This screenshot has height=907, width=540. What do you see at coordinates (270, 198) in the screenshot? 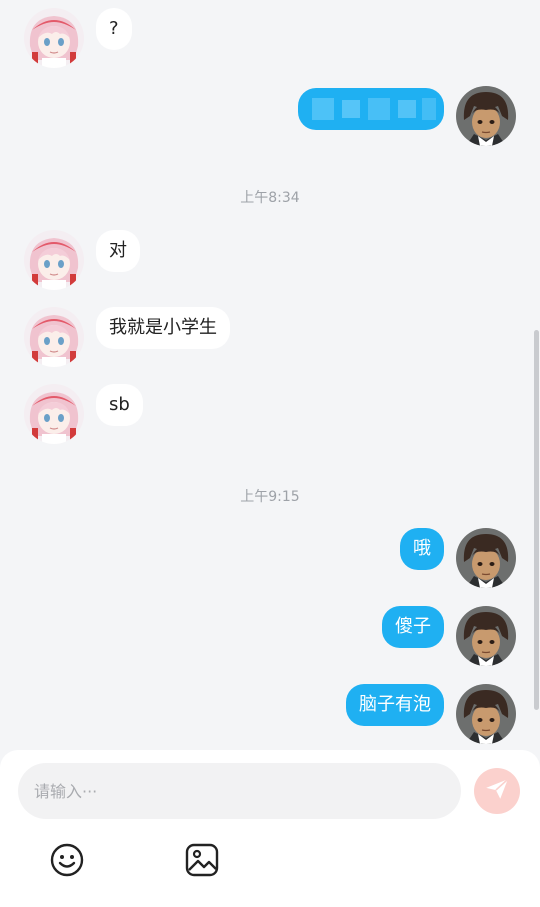
I see `timestamp: 上午8:34` at bounding box center [270, 198].